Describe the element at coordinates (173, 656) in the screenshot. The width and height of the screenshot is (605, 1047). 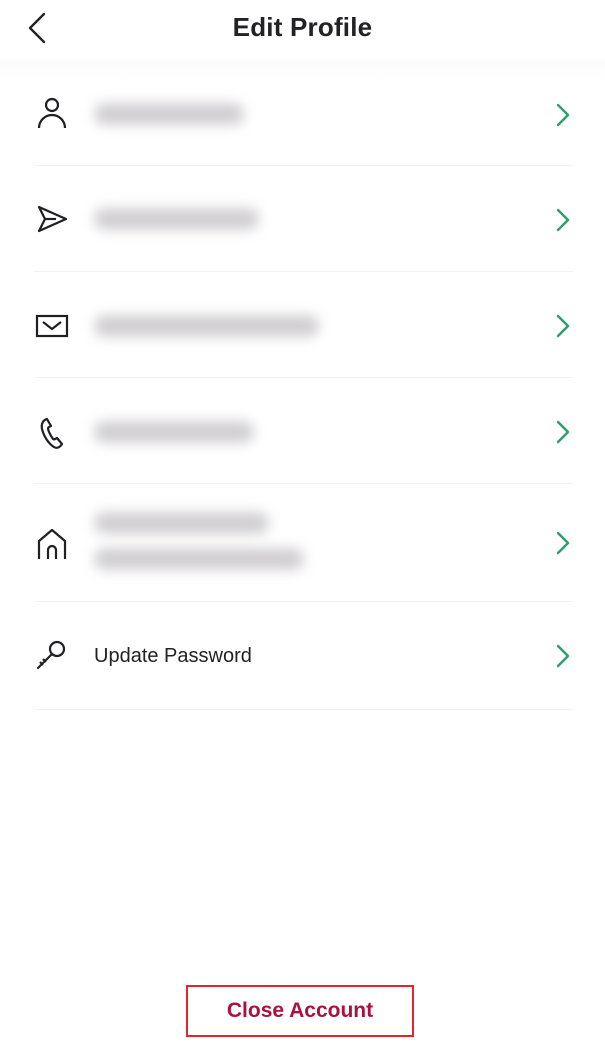
I see `update-password-label: Update Password` at that location.